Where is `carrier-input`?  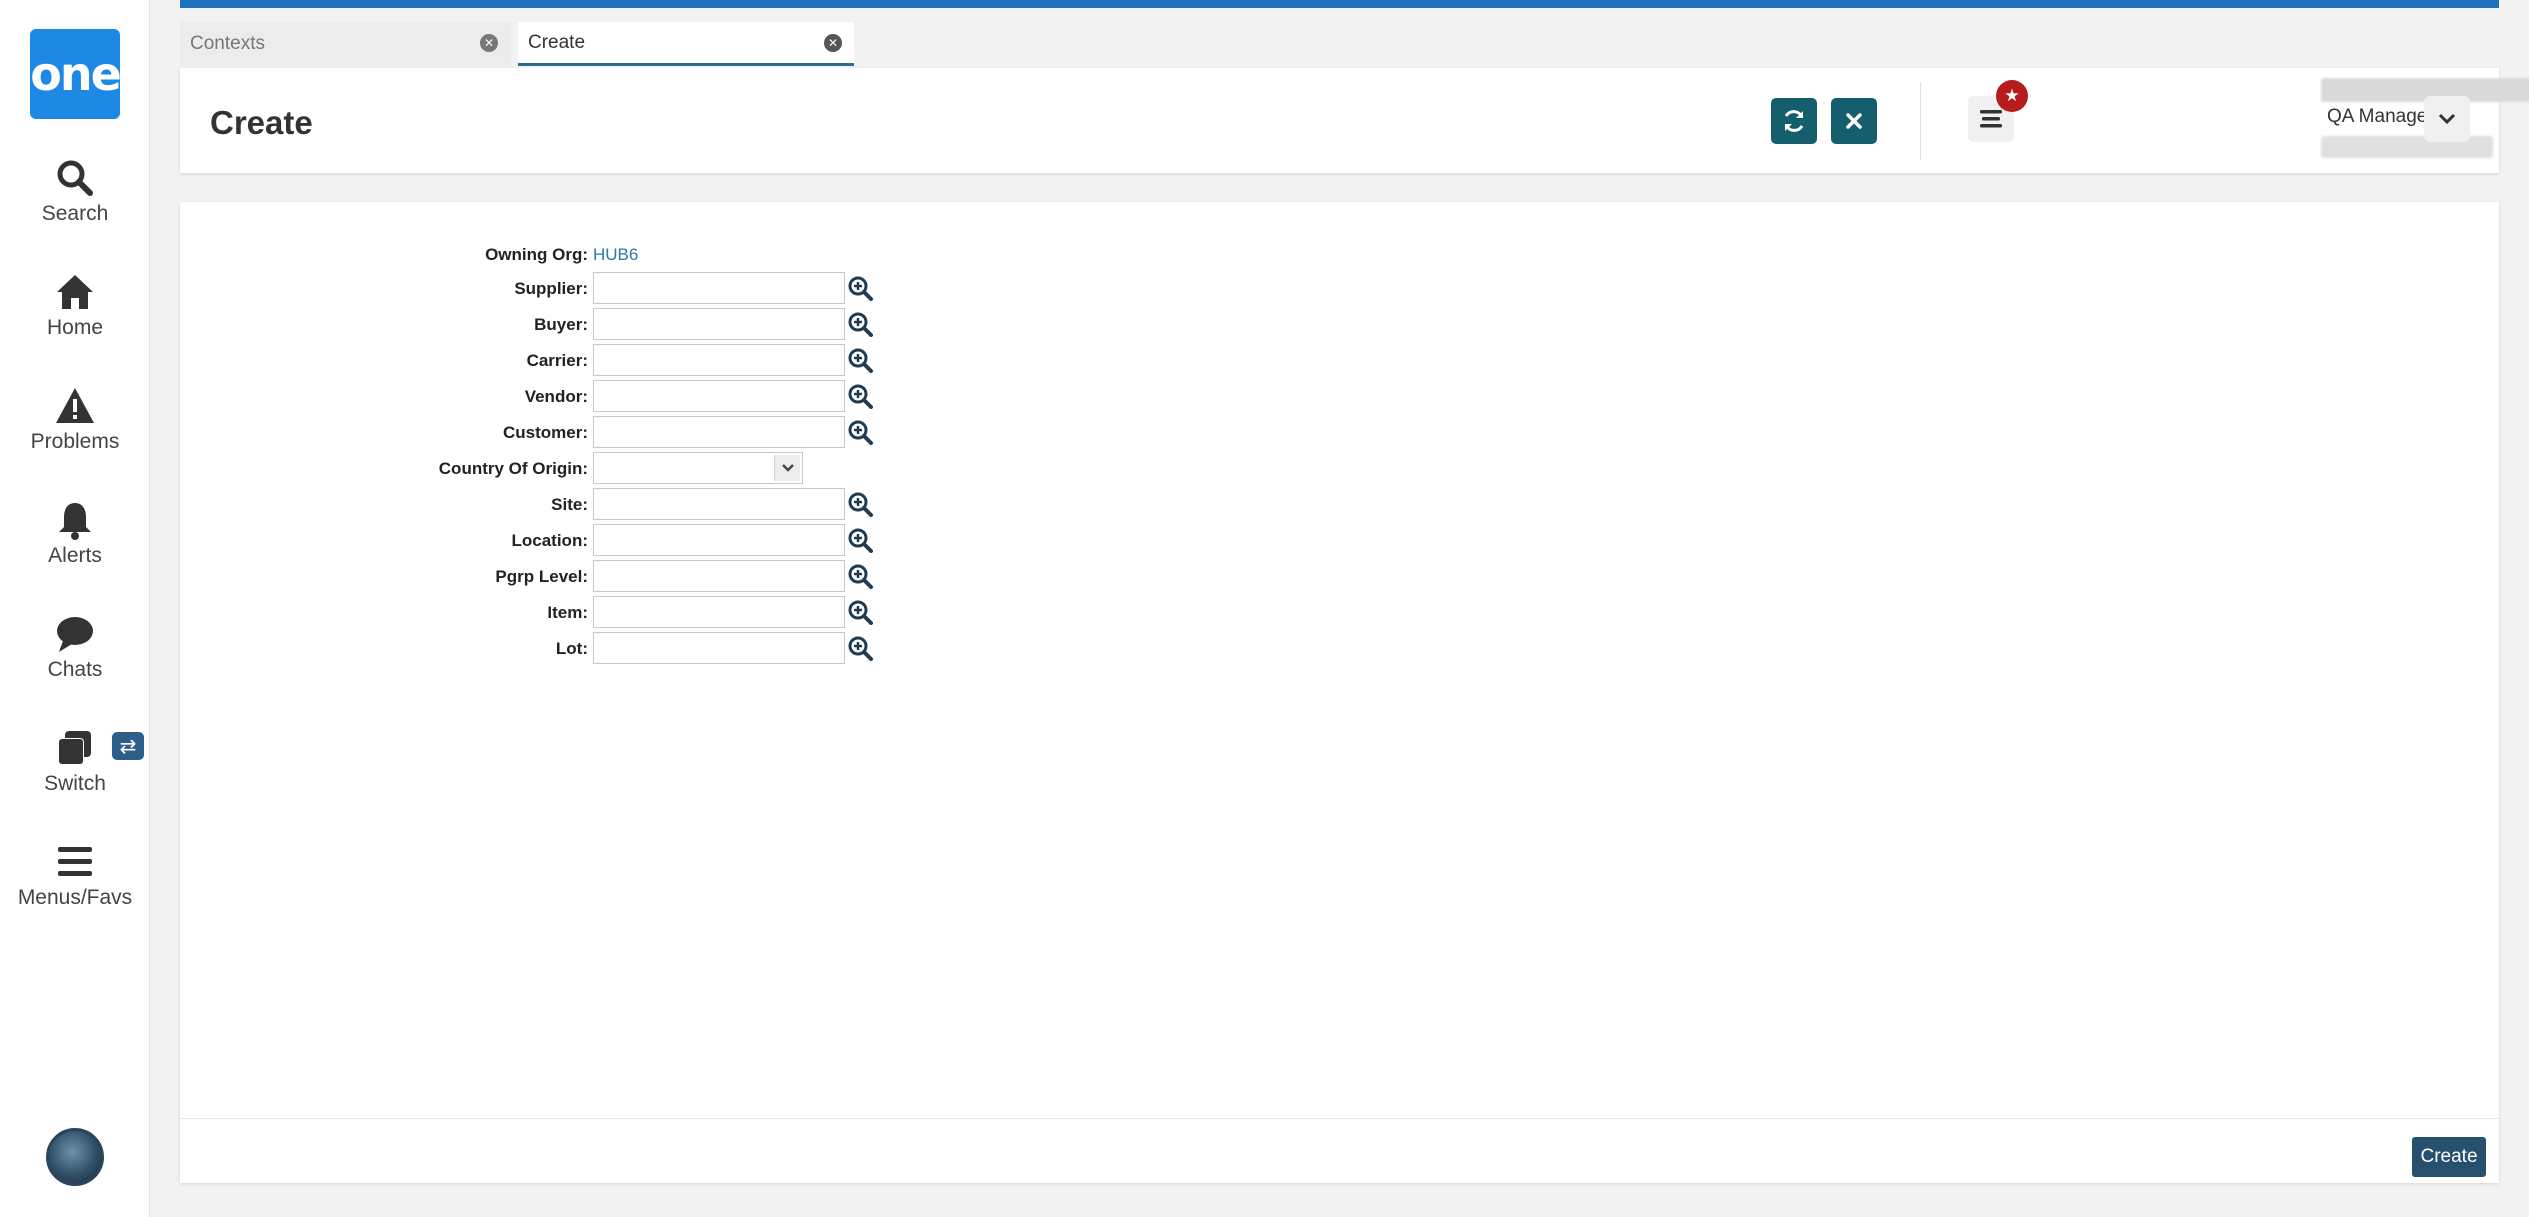
carrier-input is located at coordinates (719, 360).